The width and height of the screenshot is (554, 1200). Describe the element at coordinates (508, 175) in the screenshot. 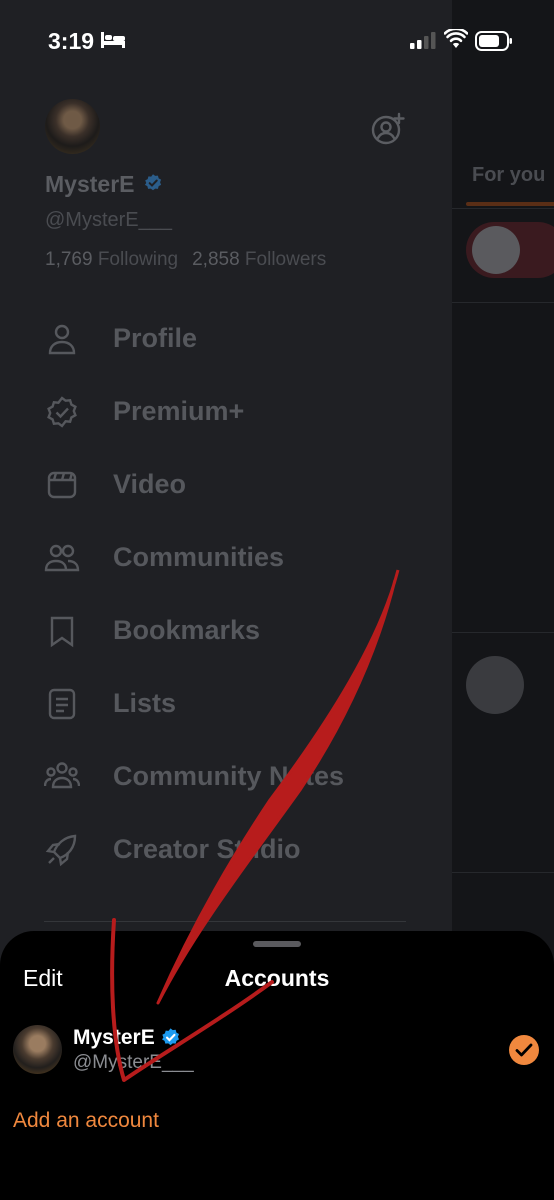

I see `tab-for-you: For you` at that location.